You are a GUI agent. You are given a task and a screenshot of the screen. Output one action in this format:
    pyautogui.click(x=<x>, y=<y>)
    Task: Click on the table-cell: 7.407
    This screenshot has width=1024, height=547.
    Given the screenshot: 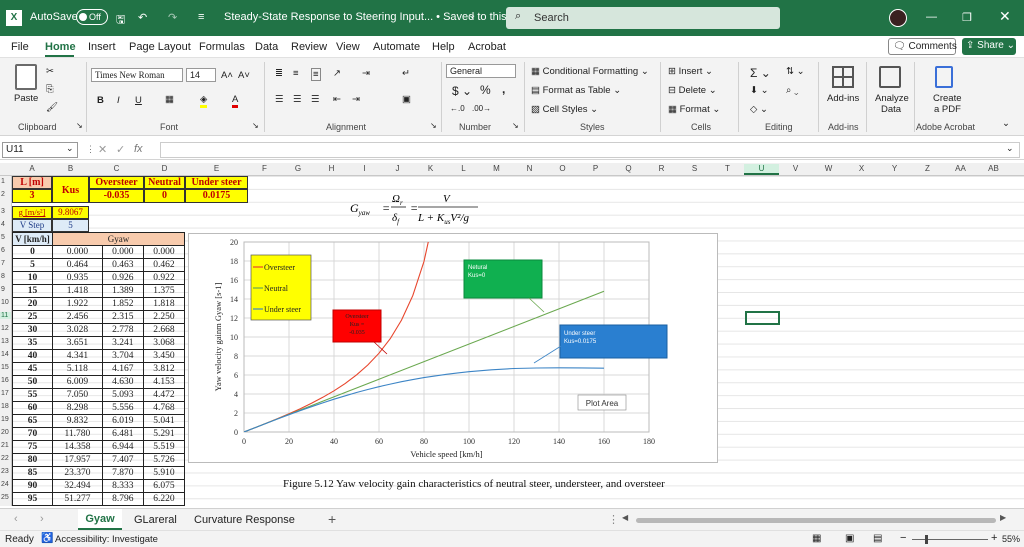 What is the action you would take?
    pyautogui.click(x=122, y=459)
    